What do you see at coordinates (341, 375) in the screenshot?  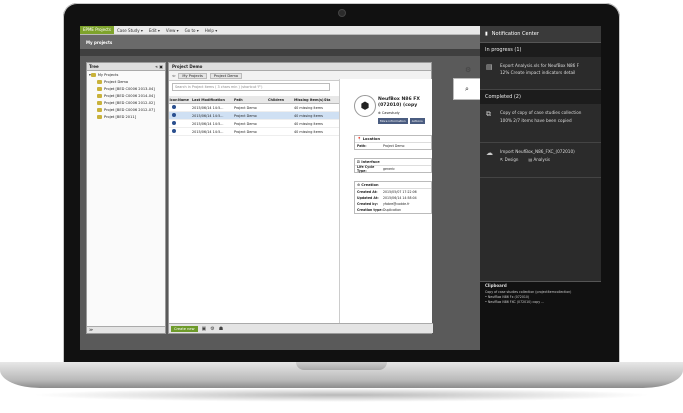 I see `laptop-base` at bounding box center [341, 375].